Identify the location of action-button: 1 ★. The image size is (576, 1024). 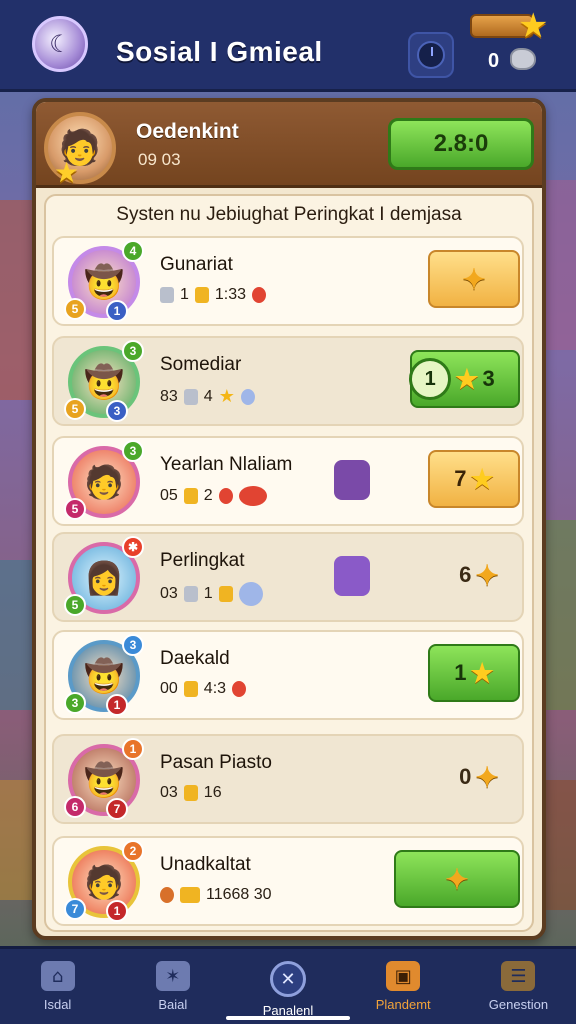
(474, 673).